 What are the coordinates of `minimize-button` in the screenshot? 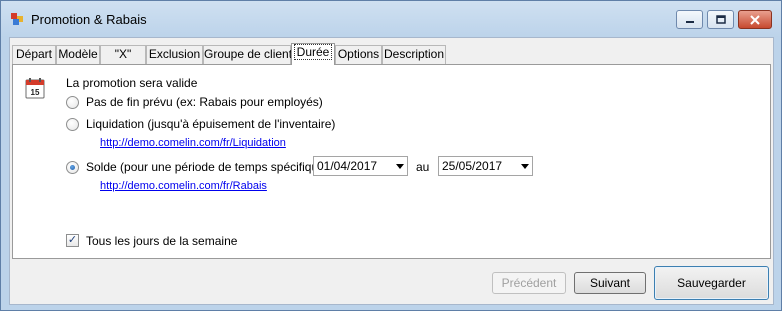 It's located at (689, 19).